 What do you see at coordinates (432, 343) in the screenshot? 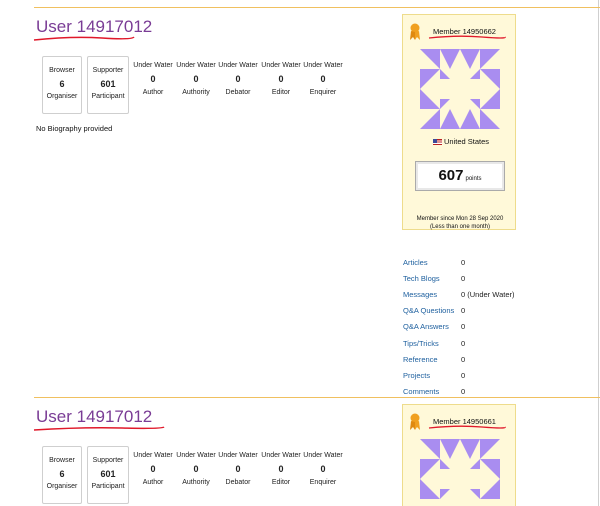
I see `stat-link: Tips/Tricks` at bounding box center [432, 343].